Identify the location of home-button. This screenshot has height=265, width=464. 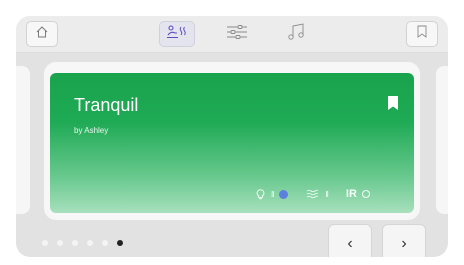
(42, 34).